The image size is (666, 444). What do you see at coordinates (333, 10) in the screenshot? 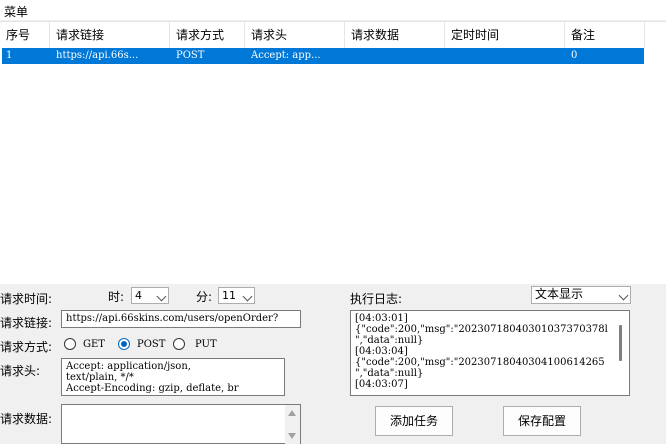
I see `menu-bar: 菜单` at bounding box center [333, 10].